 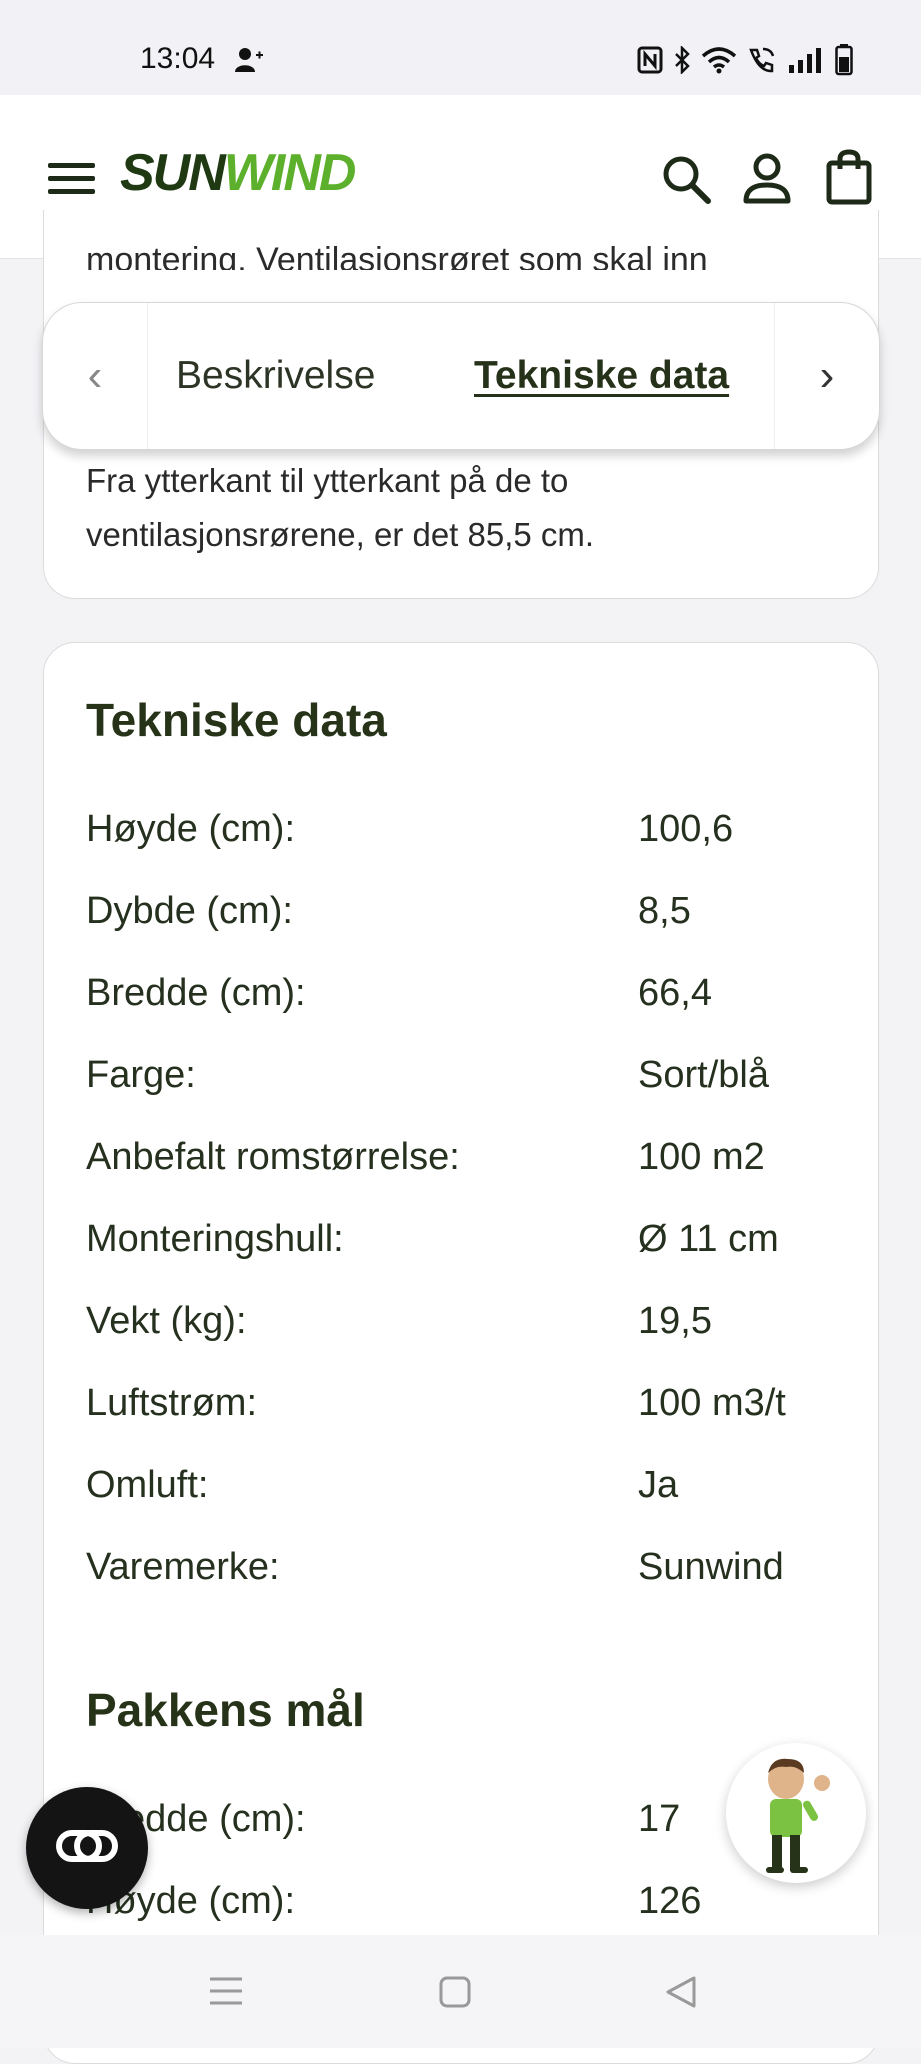 I want to click on row-key: Farge:, so click(x=141, y=1074).